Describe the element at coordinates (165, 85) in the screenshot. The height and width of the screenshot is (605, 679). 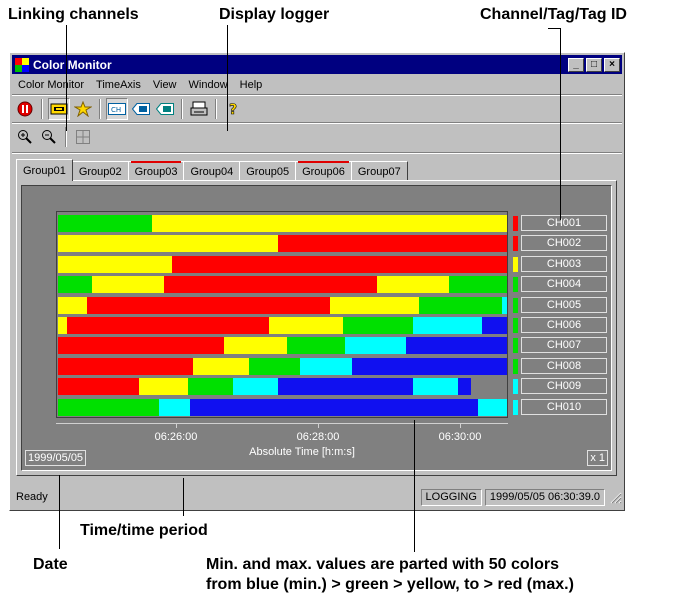
I see `menu-view: View` at that location.